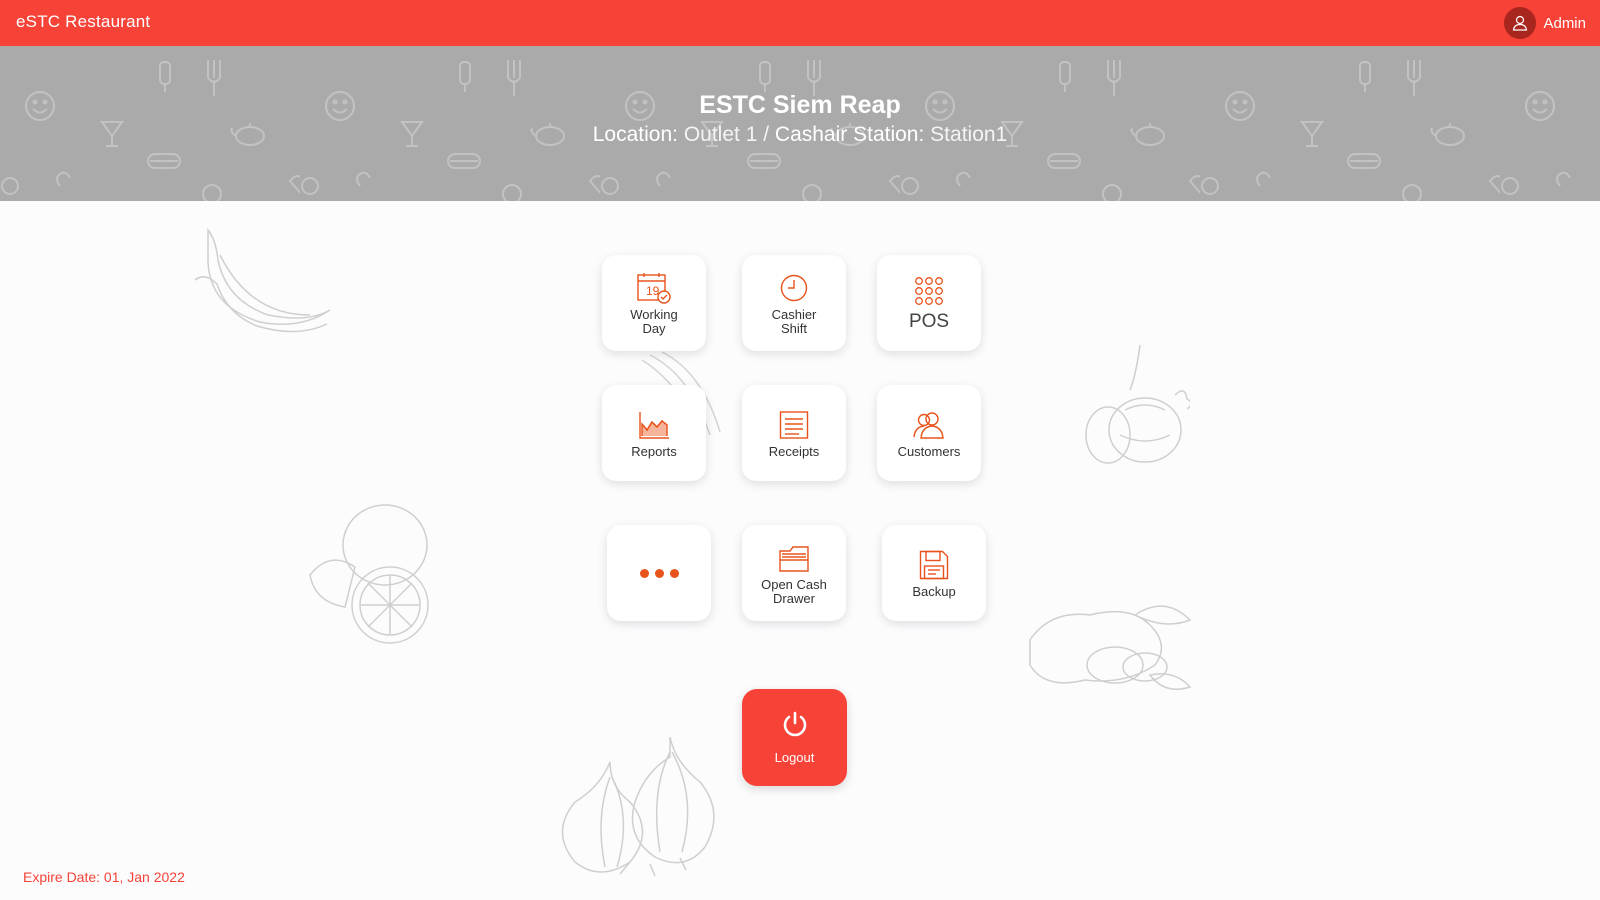 This screenshot has height=900, width=1600. I want to click on reports-button: Reports, so click(654, 433).